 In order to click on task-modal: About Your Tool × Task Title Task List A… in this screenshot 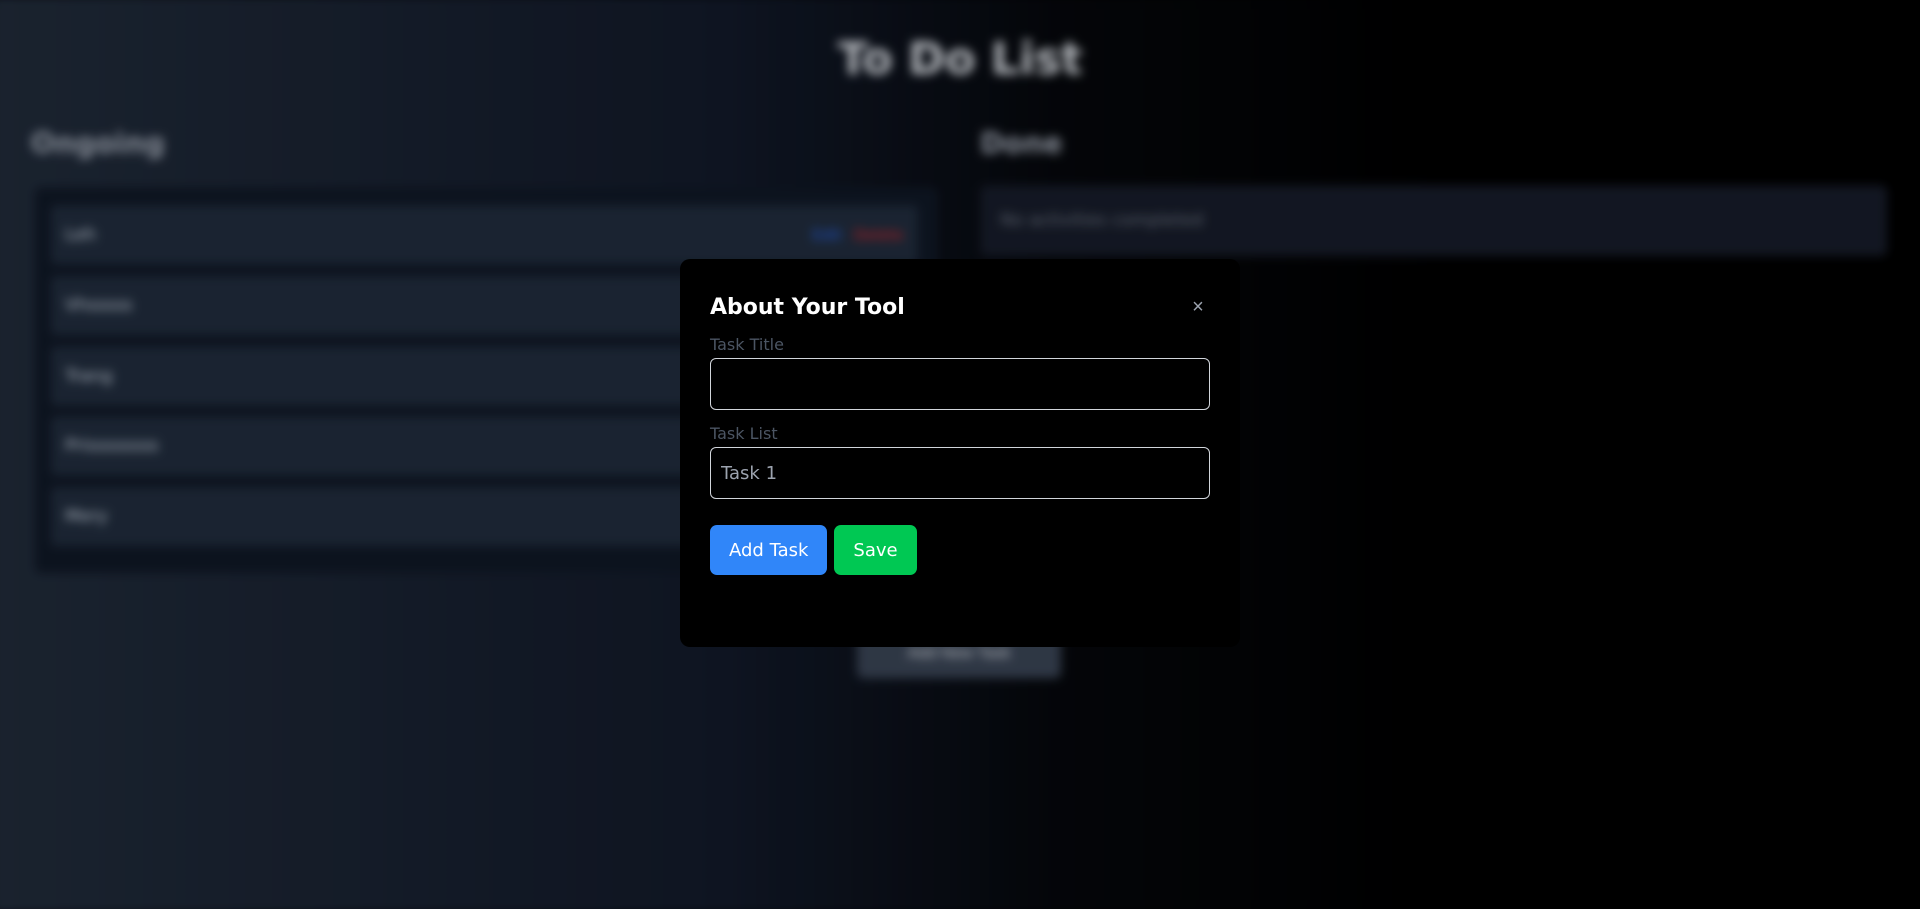, I will do `click(960, 453)`.